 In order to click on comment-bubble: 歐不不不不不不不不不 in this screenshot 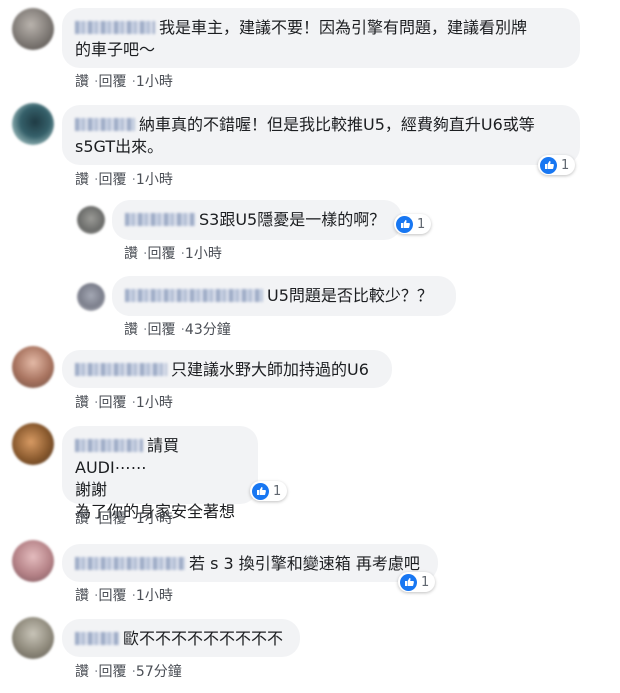, I will do `click(181, 638)`.